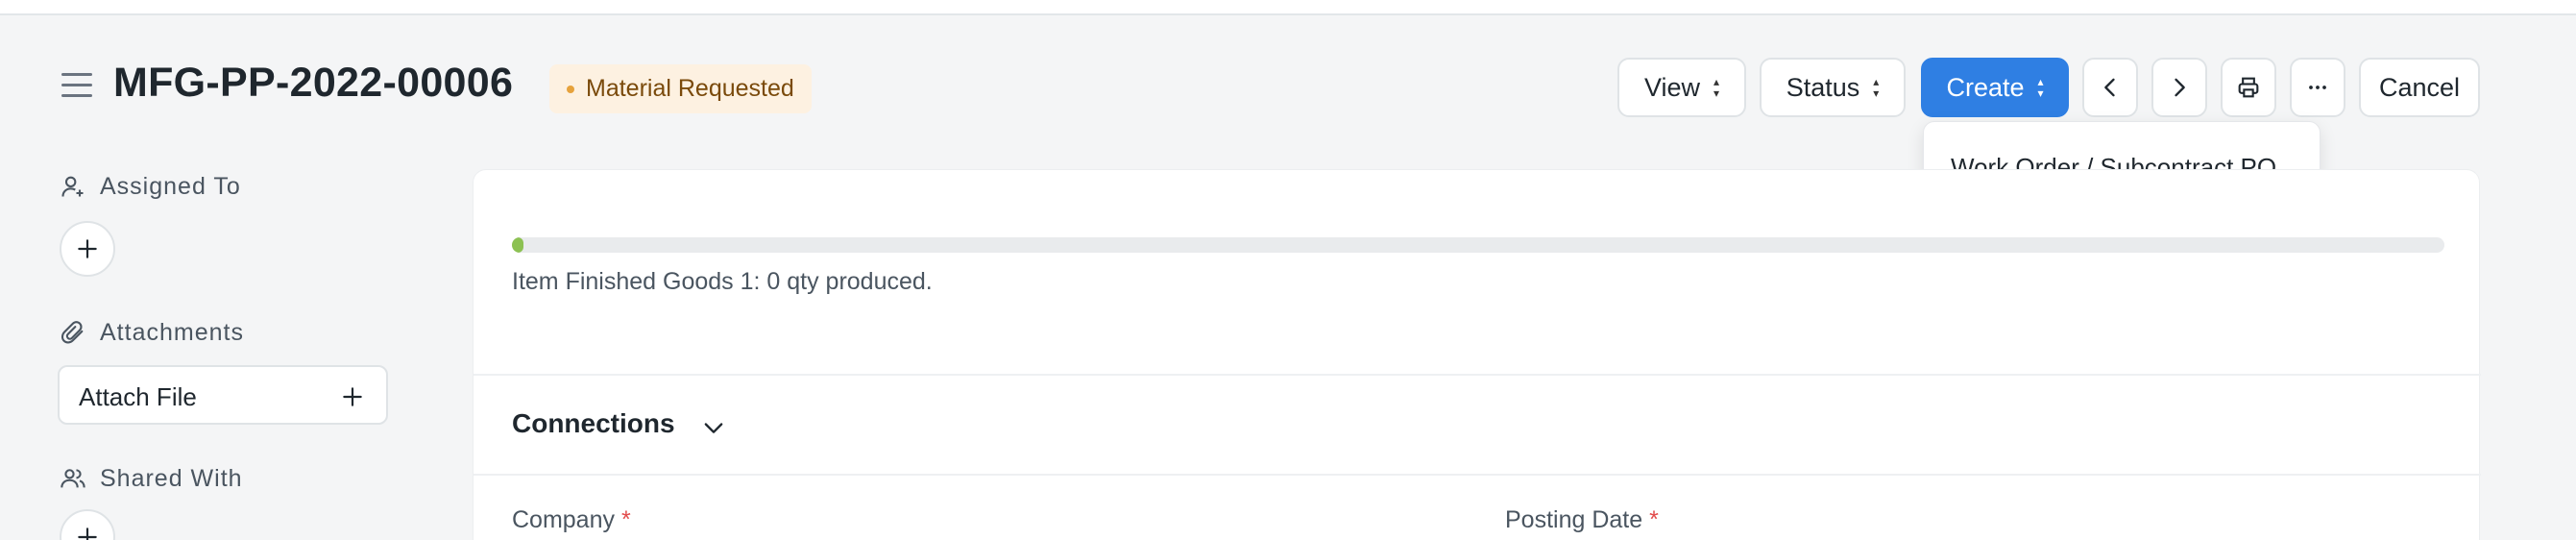 The image size is (2576, 540). I want to click on add-share-button, so click(88, 524).